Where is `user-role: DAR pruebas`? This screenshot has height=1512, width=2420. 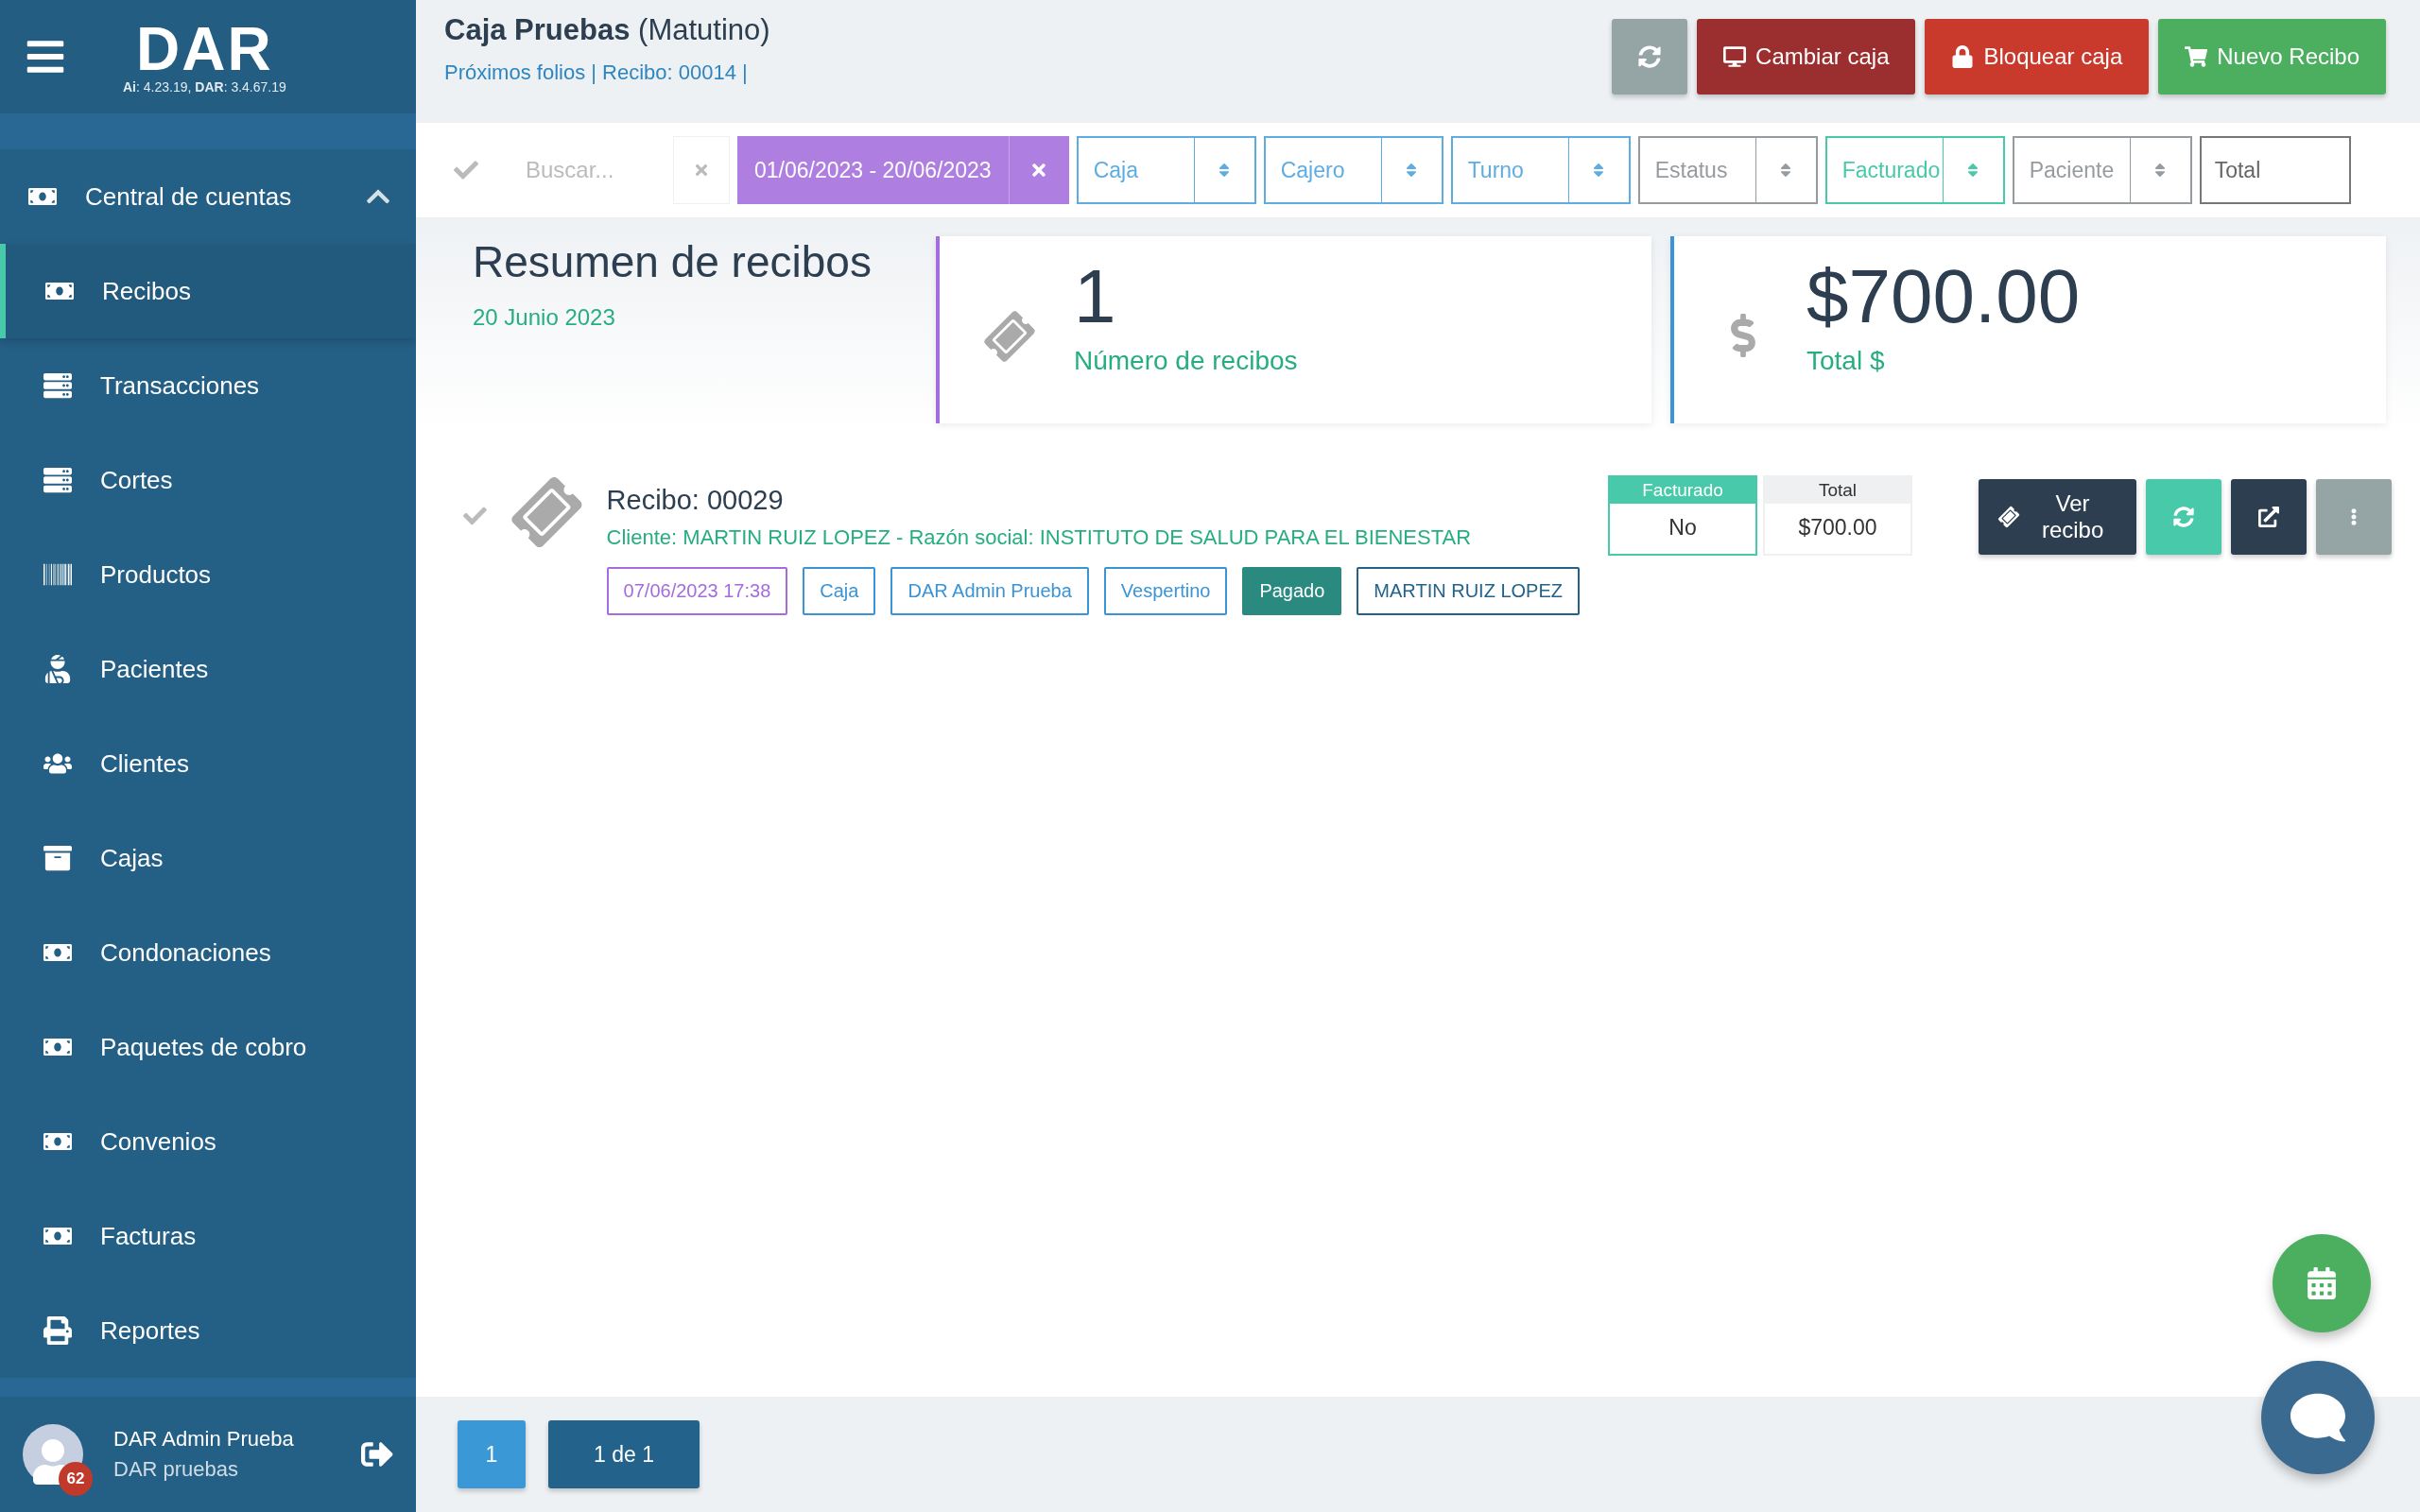
user-role: DAR pruebas is located at coordinates (177, 1469).